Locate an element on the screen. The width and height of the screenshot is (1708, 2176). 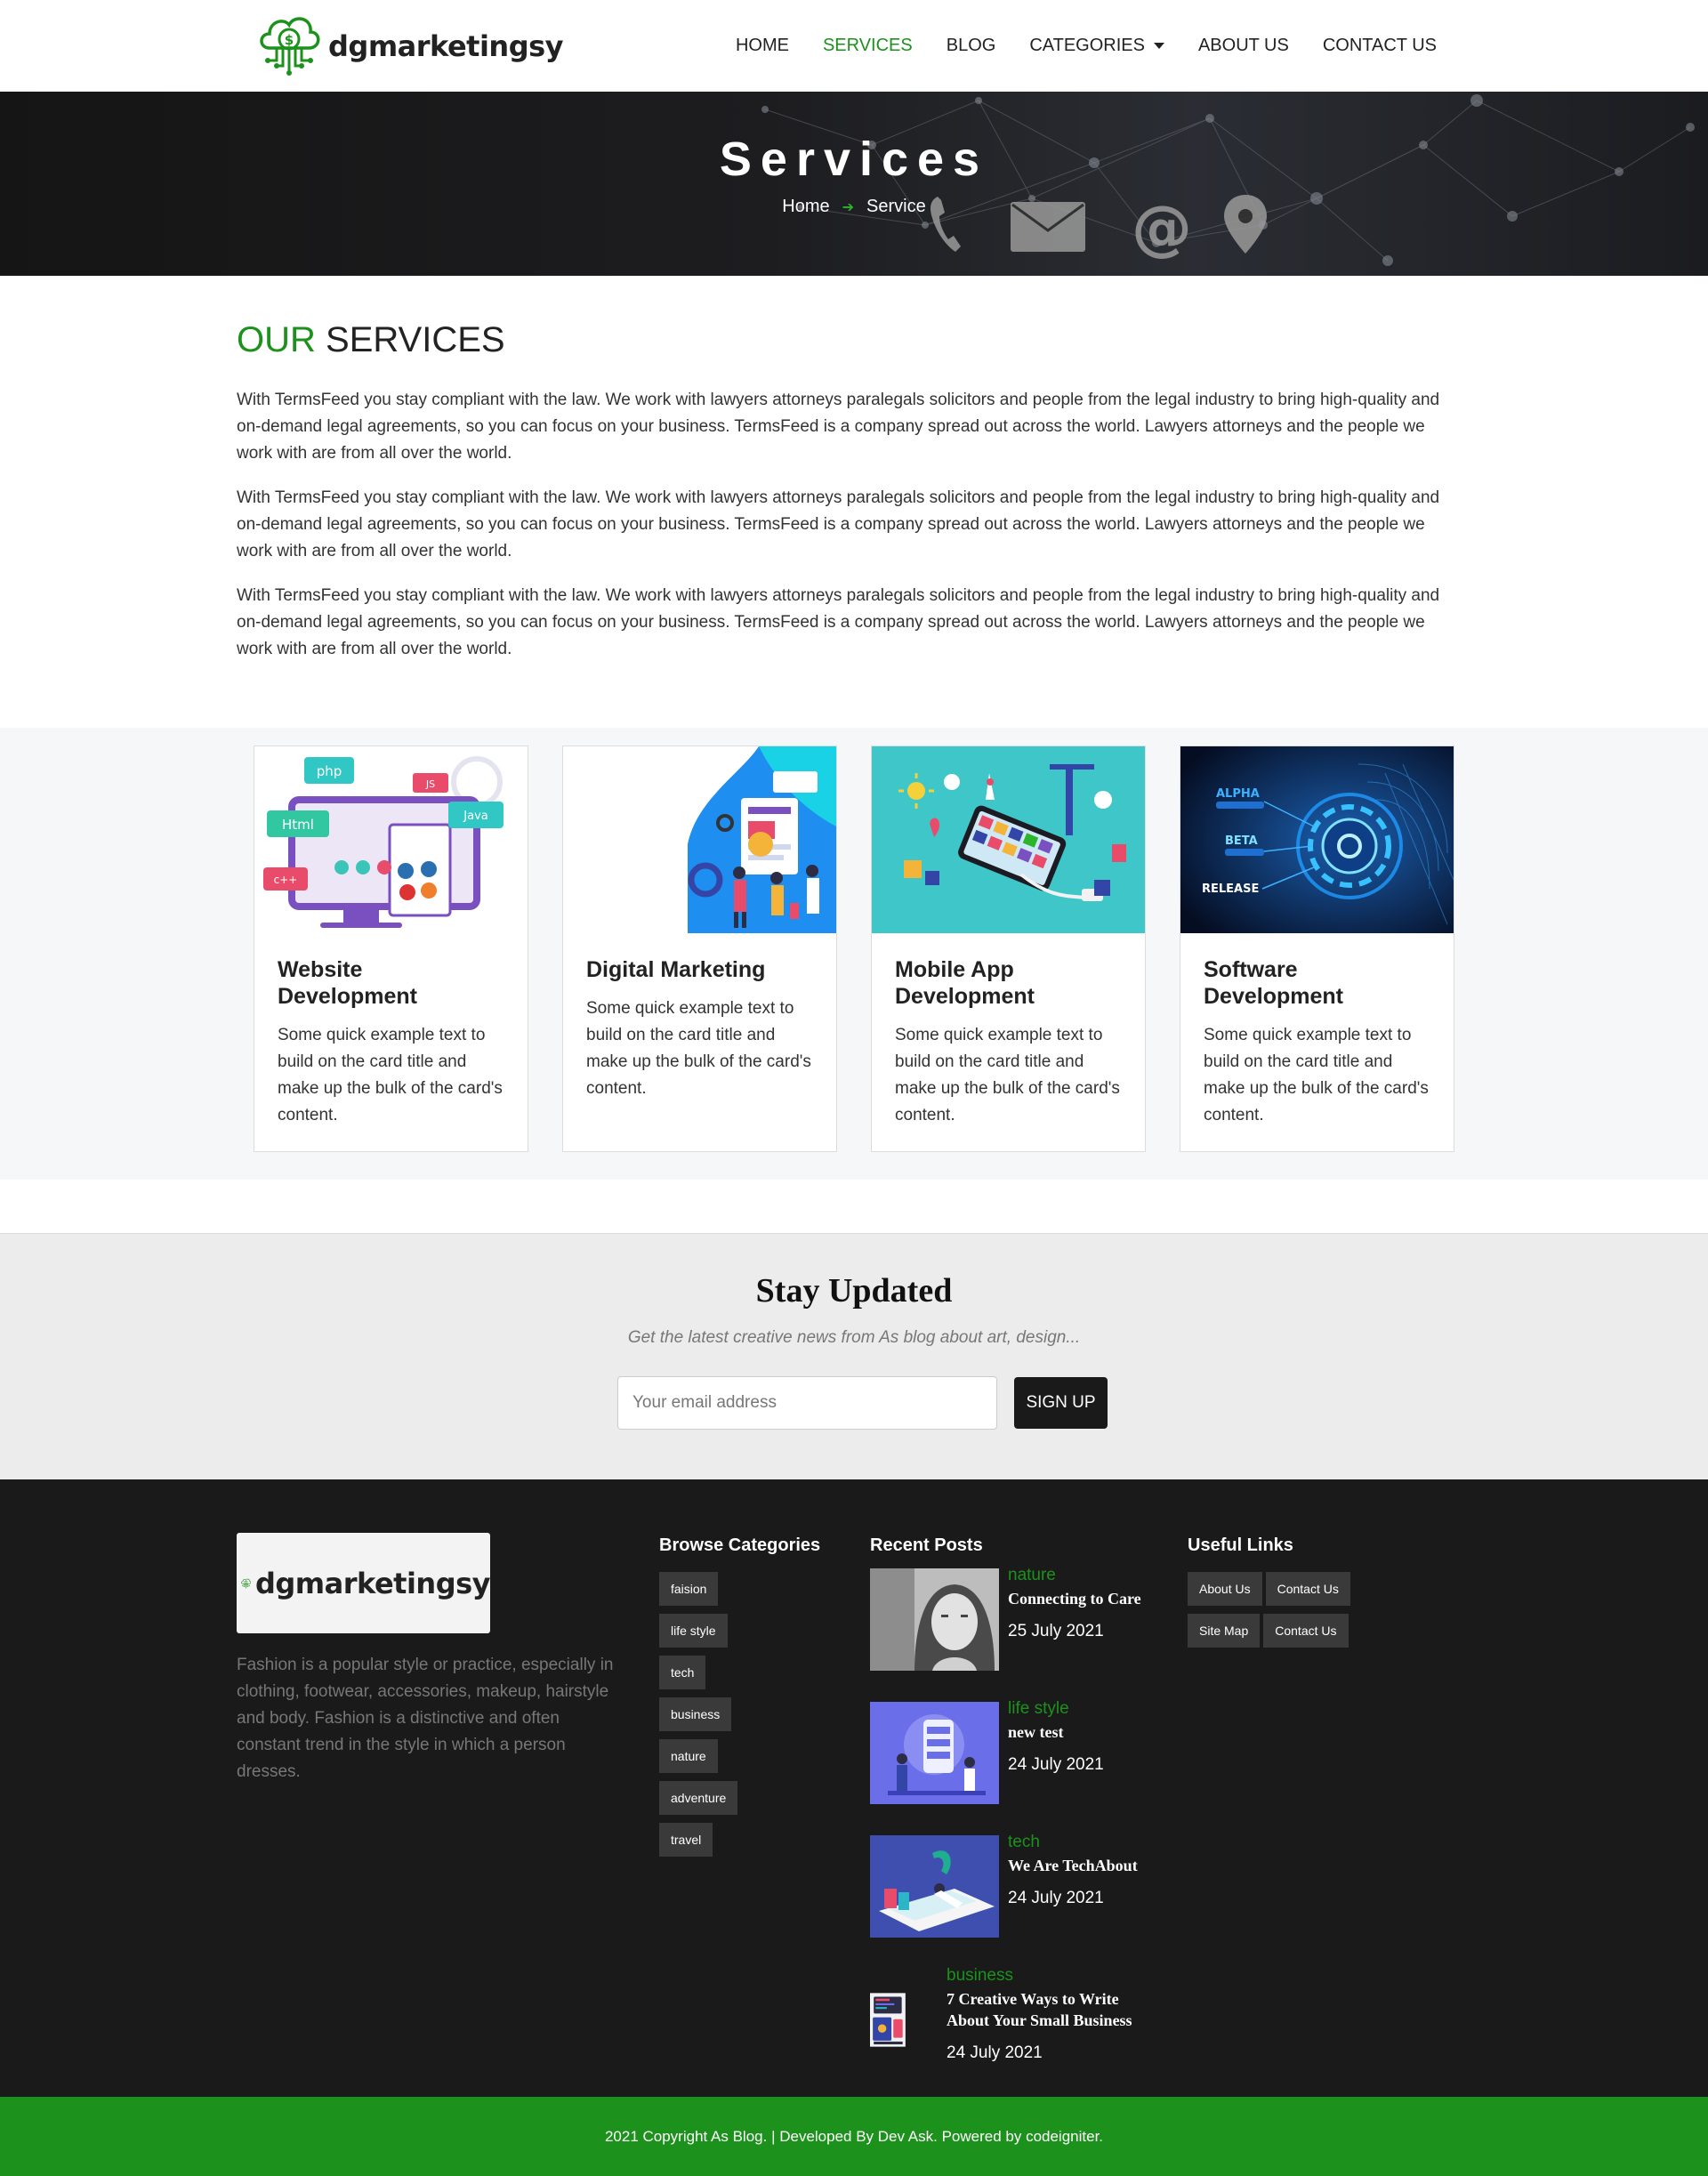
site-logo: $ dgmarketingsy is located at coordinates (409, 46).